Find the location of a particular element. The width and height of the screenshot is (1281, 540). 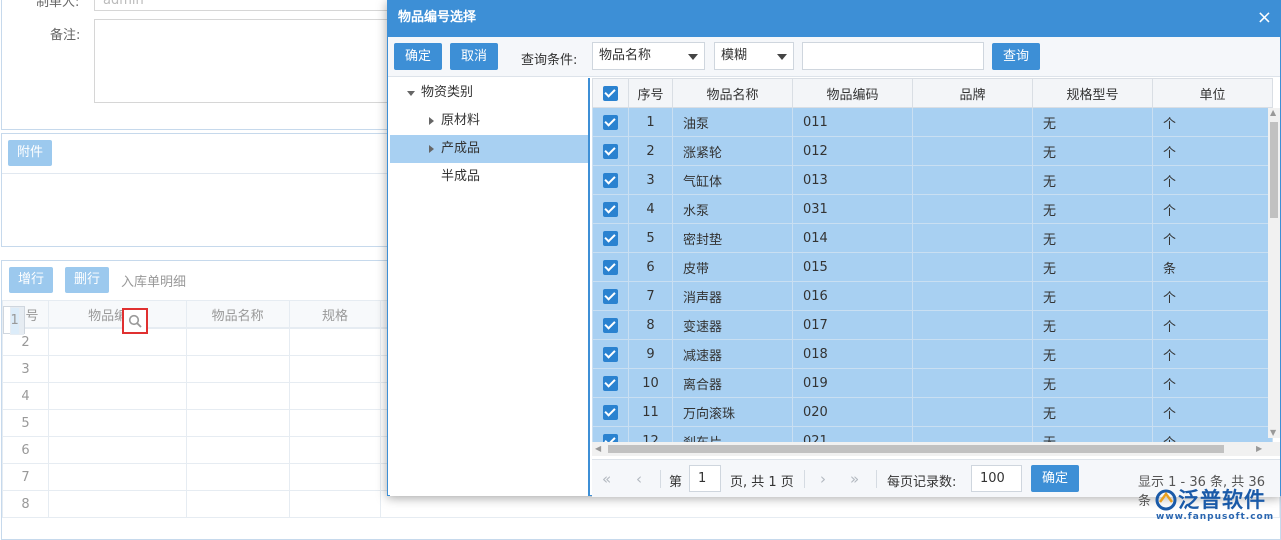

collapse-arrow-icon is located at coordinates (431, 149).